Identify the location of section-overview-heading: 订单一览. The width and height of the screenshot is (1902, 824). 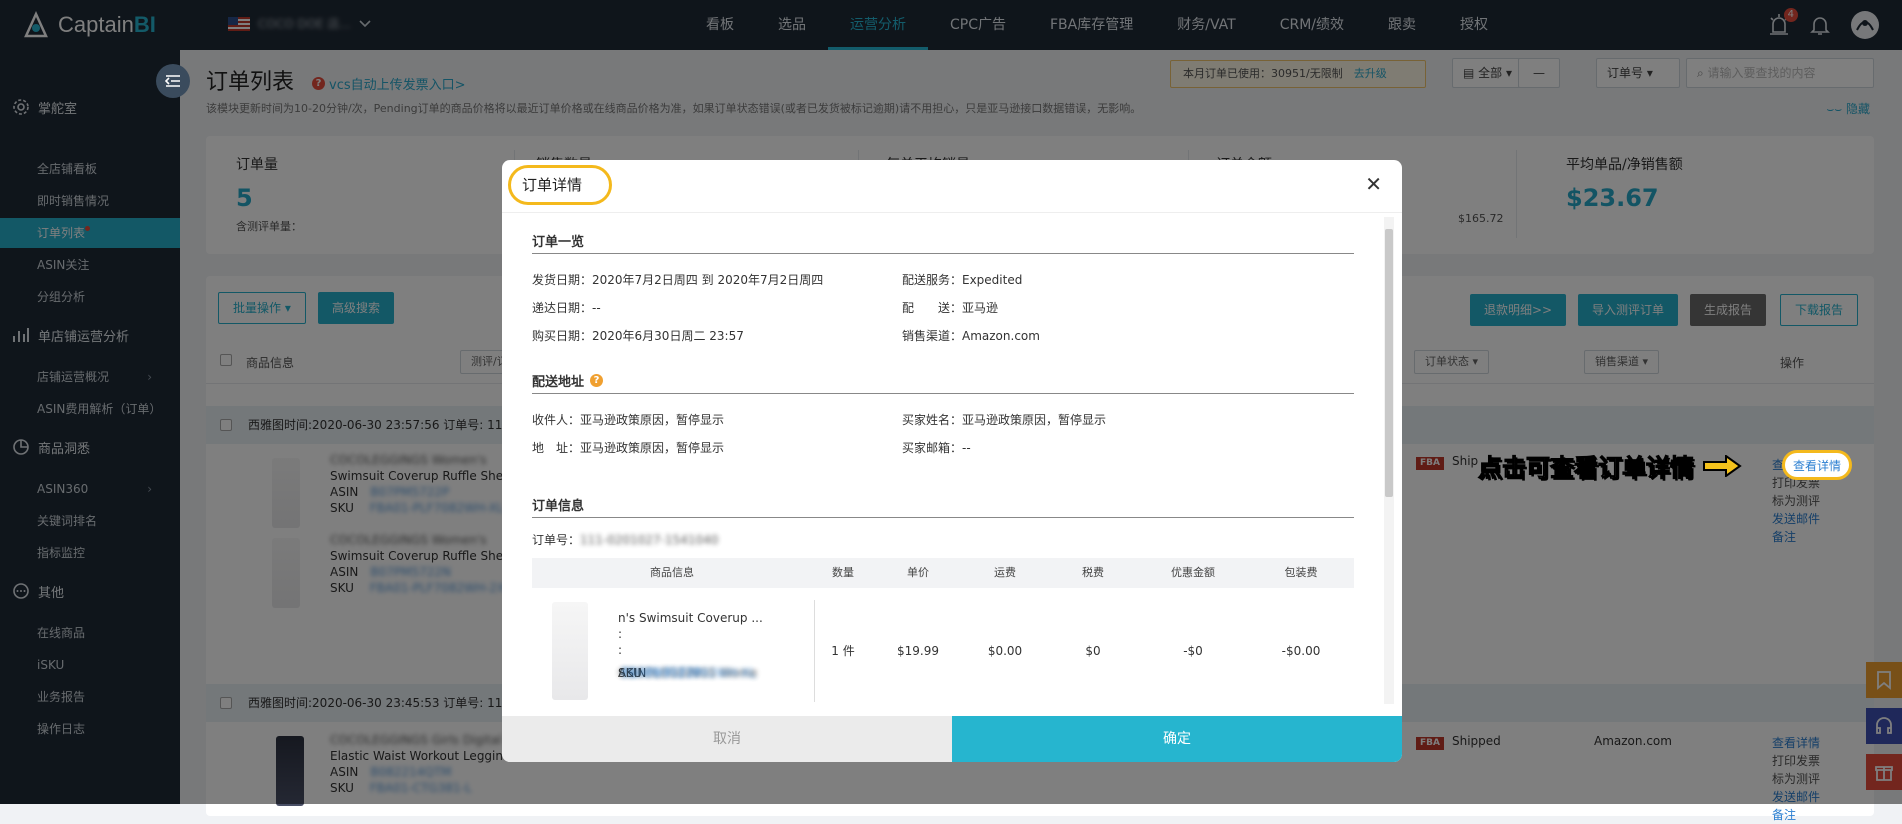
(558, 242).